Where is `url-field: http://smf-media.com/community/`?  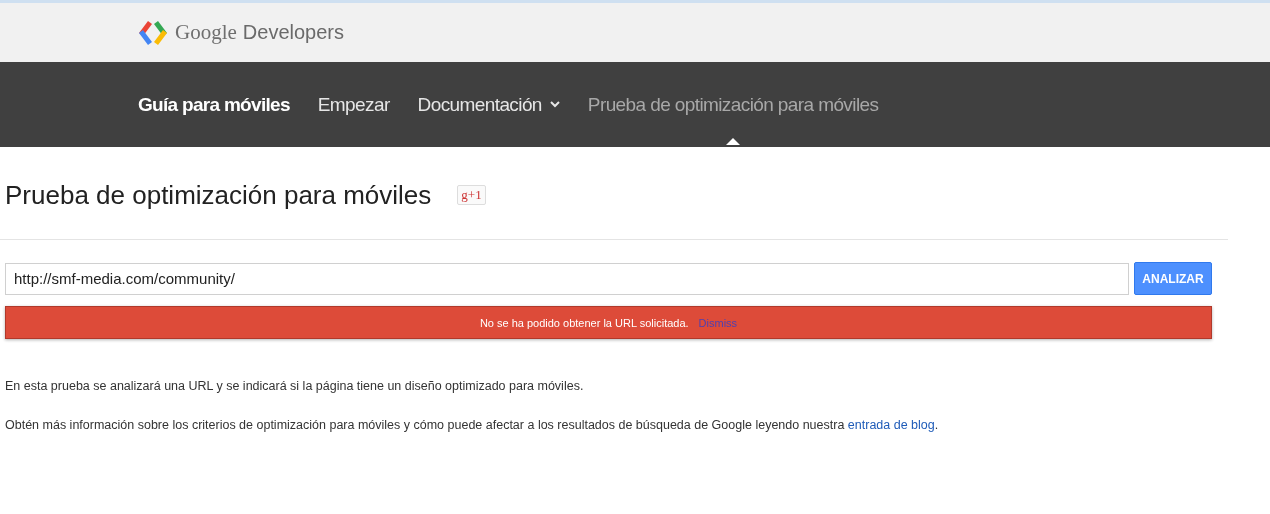 url-field: http://smf-media.com/community/ is located at coordinates (567, 278).